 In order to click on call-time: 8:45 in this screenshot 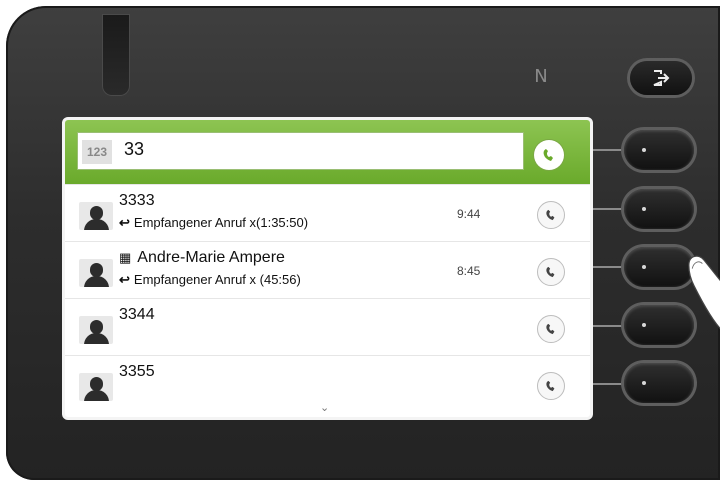, I will do `click(469, 271)`.